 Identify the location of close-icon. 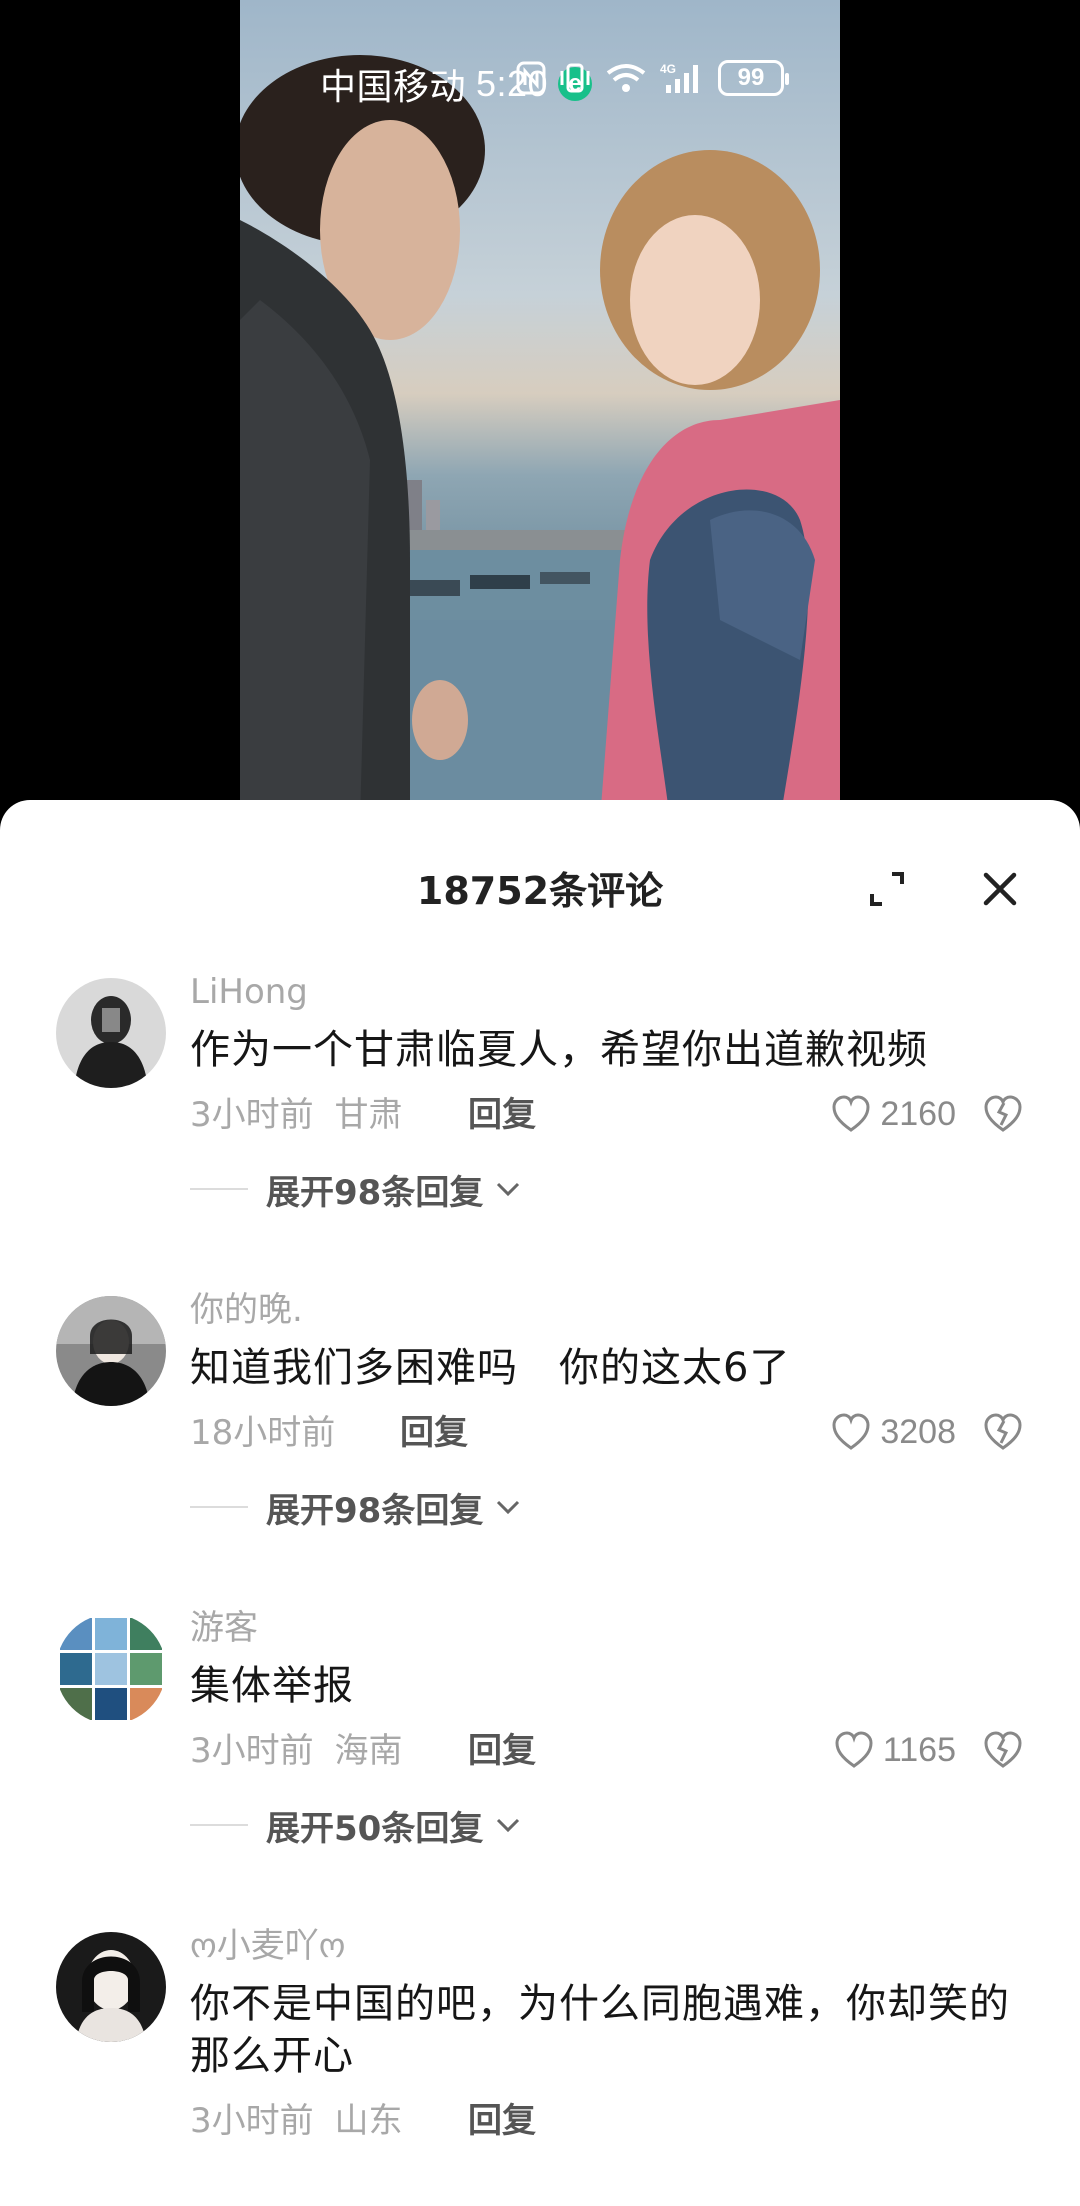
(1000, 889).